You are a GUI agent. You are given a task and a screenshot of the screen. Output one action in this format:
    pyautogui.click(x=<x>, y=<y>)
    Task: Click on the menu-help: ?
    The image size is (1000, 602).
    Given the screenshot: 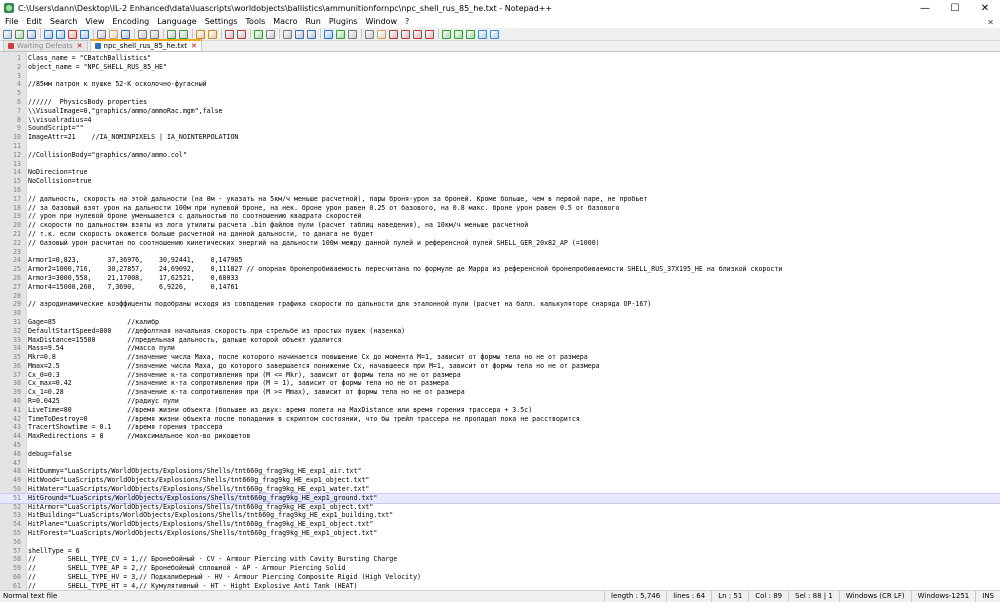 What is the action you would take?
    pyautogui.click(x=406, y=22)
    